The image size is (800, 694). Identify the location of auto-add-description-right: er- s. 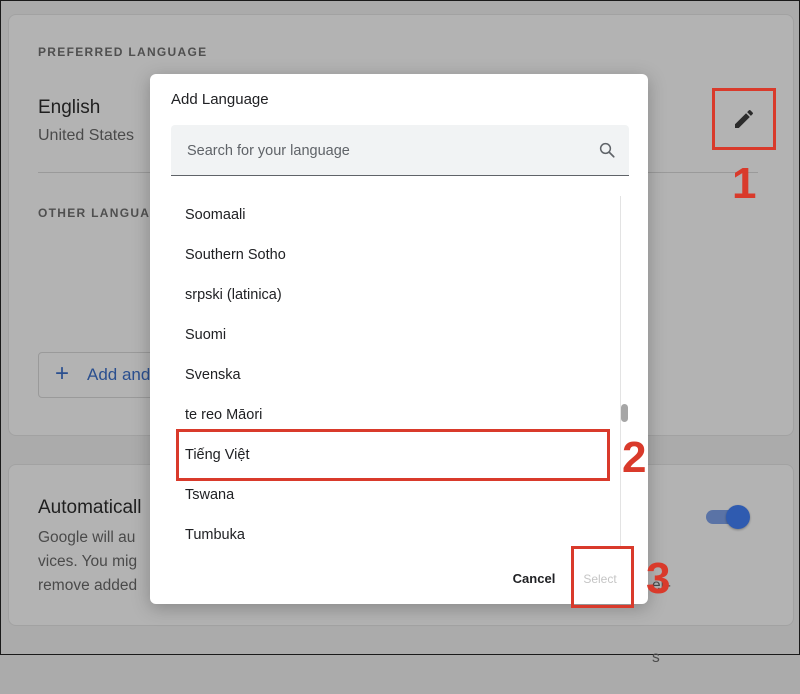
(661, 610).